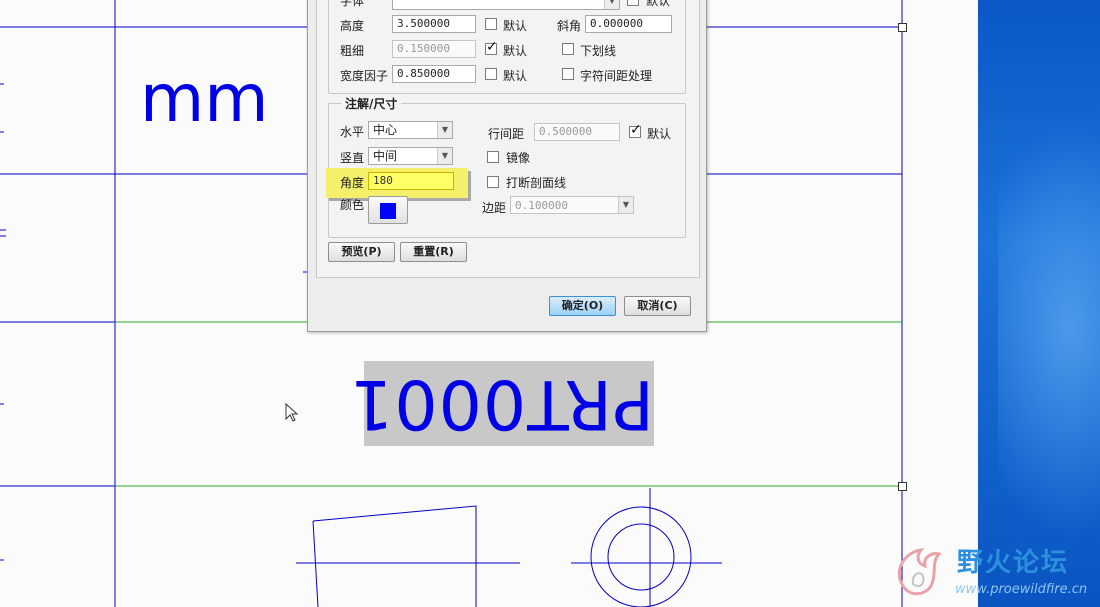  What do you see at coordinates (434, 24) in the screenshot?
I see `height-input: 3.500000` at bounding box center [434, 24].